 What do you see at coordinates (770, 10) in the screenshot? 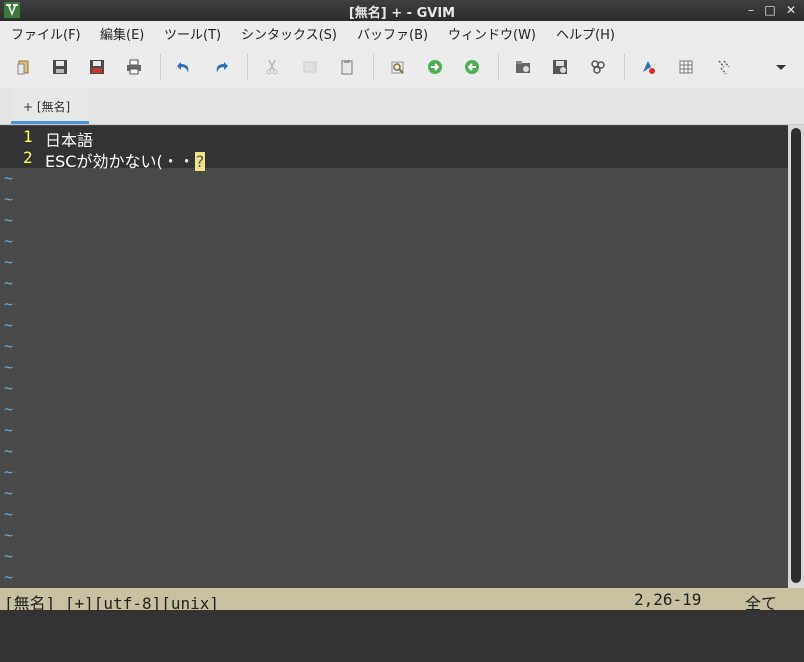
I see `maximize-button: □` at bounding box center [770, 10].